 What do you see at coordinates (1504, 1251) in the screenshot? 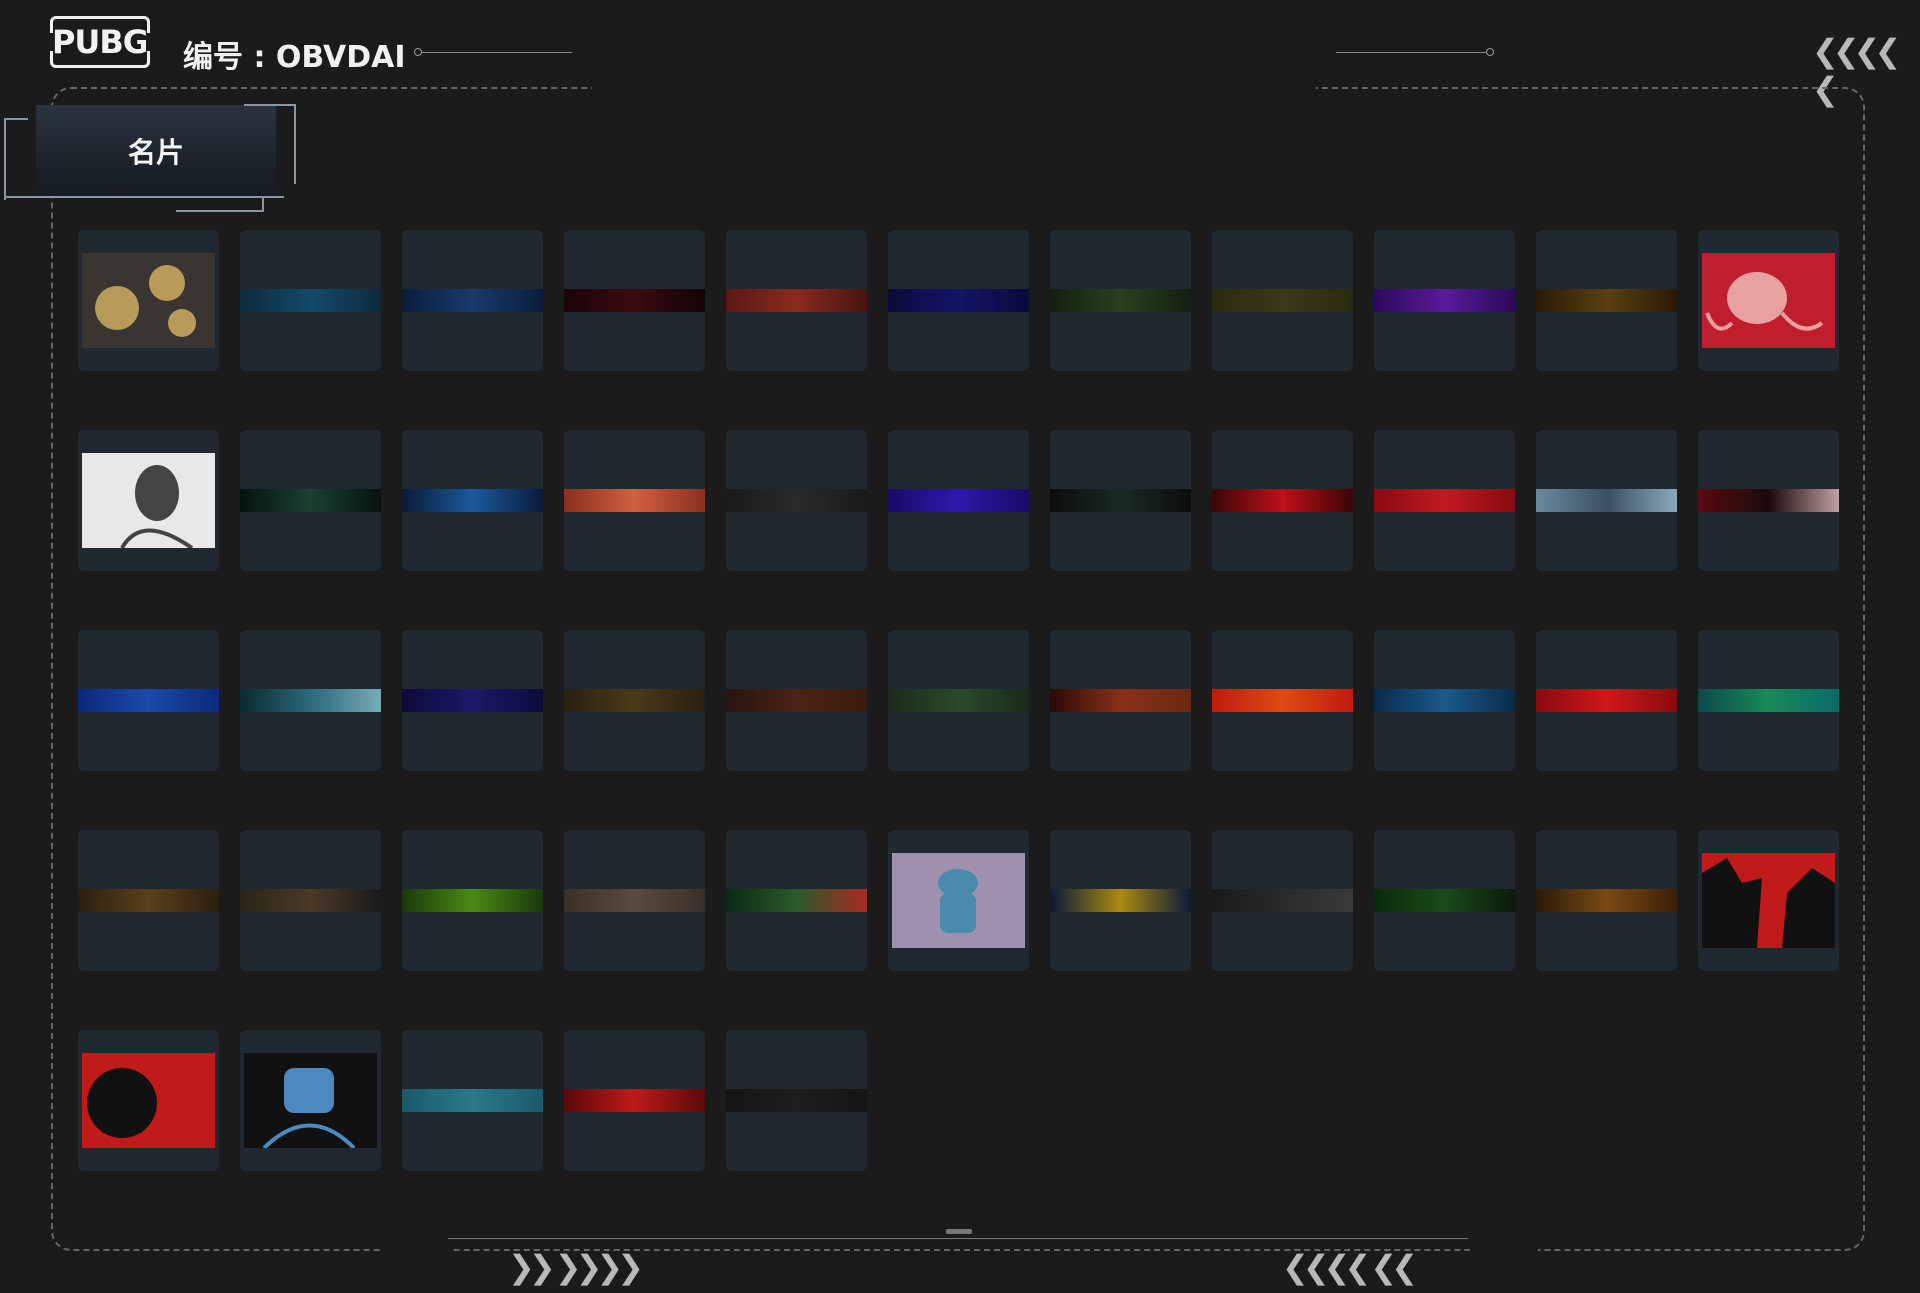
I see `frame-gap-bottom-right` at bounding box center [1504, 1251].